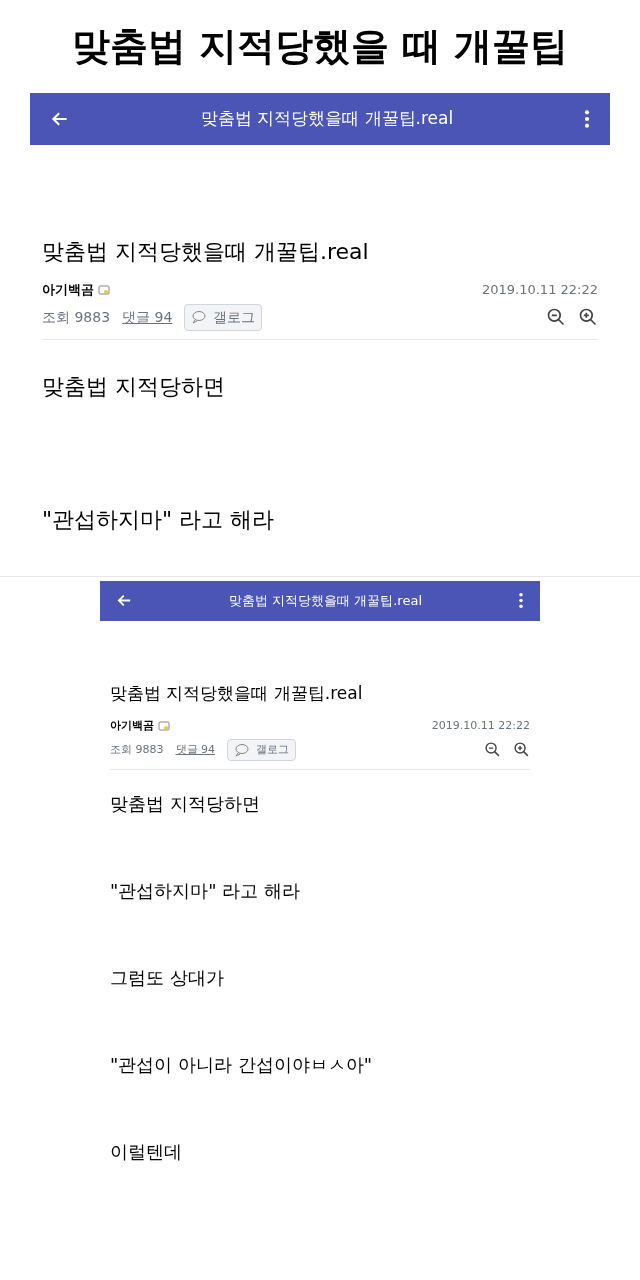 The width and height of the screenshot is (640, 1280). What do you see at coordinates (146, 1152) in the screenshot?
I see `post-body-line: 이럴텐데` at bounding box center [146, 1152].